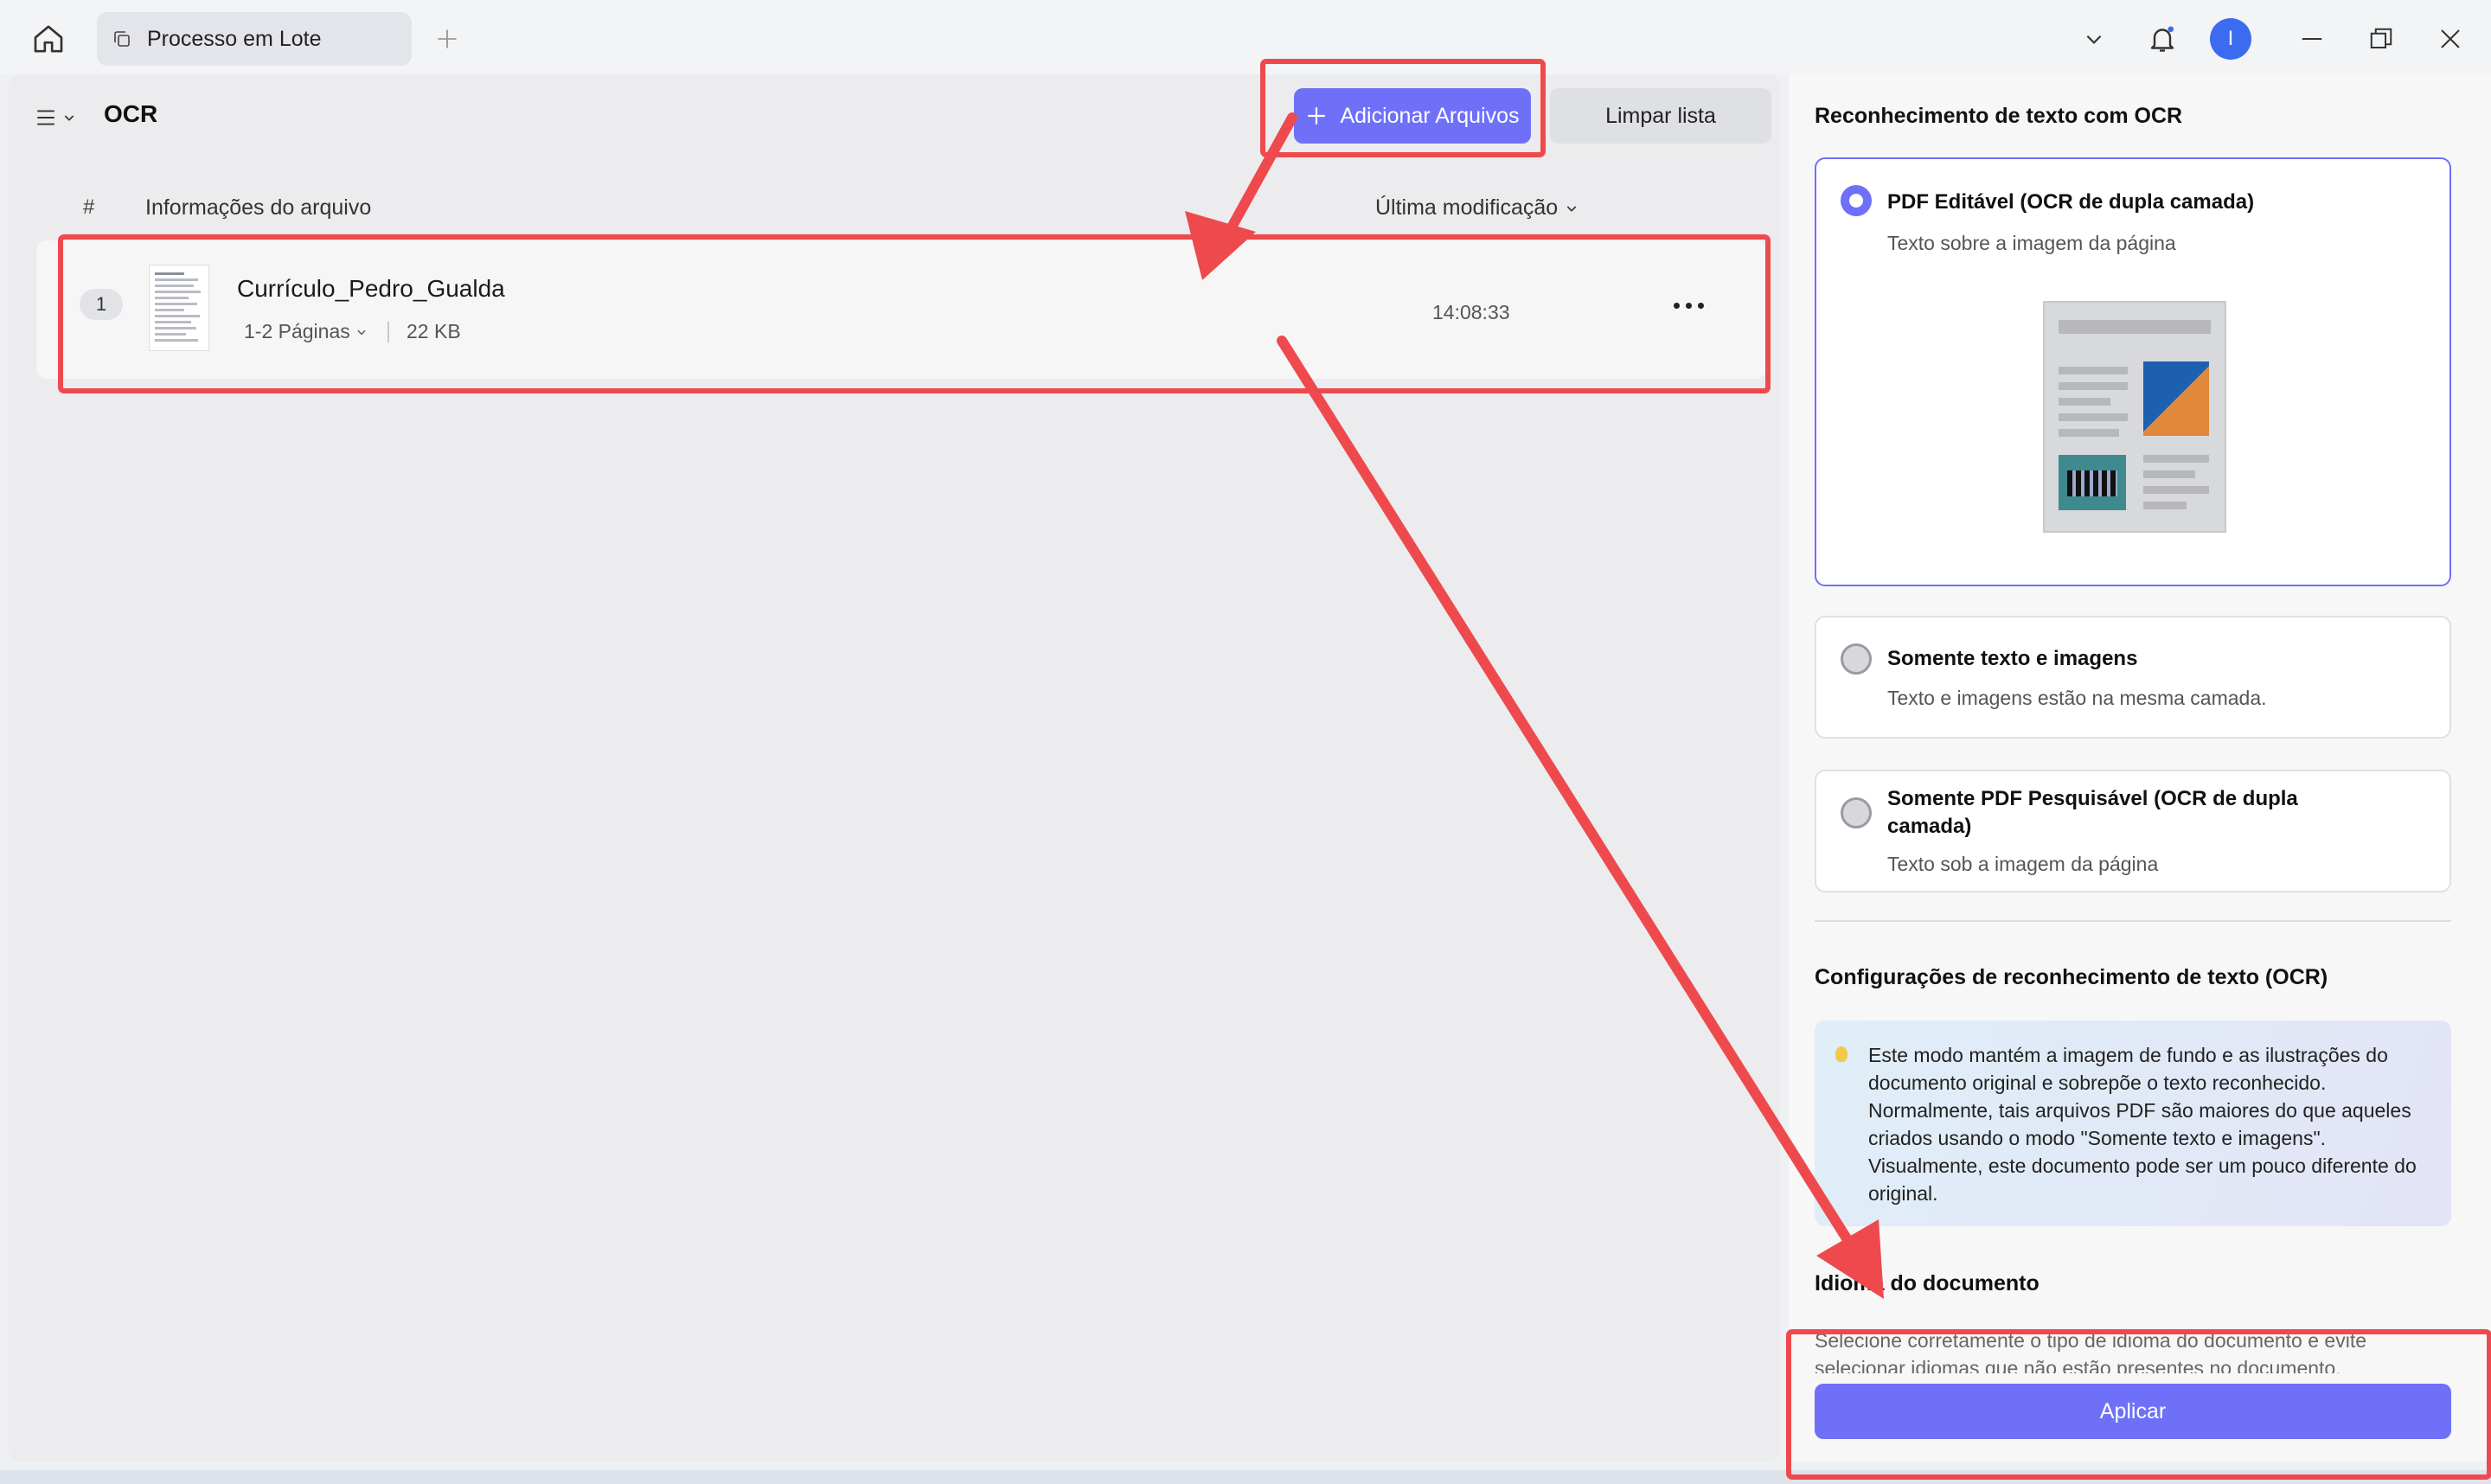 The image size is (2491, 1484). I want to click on section-title-language: Idioma do documento, so click(1928, 1283).